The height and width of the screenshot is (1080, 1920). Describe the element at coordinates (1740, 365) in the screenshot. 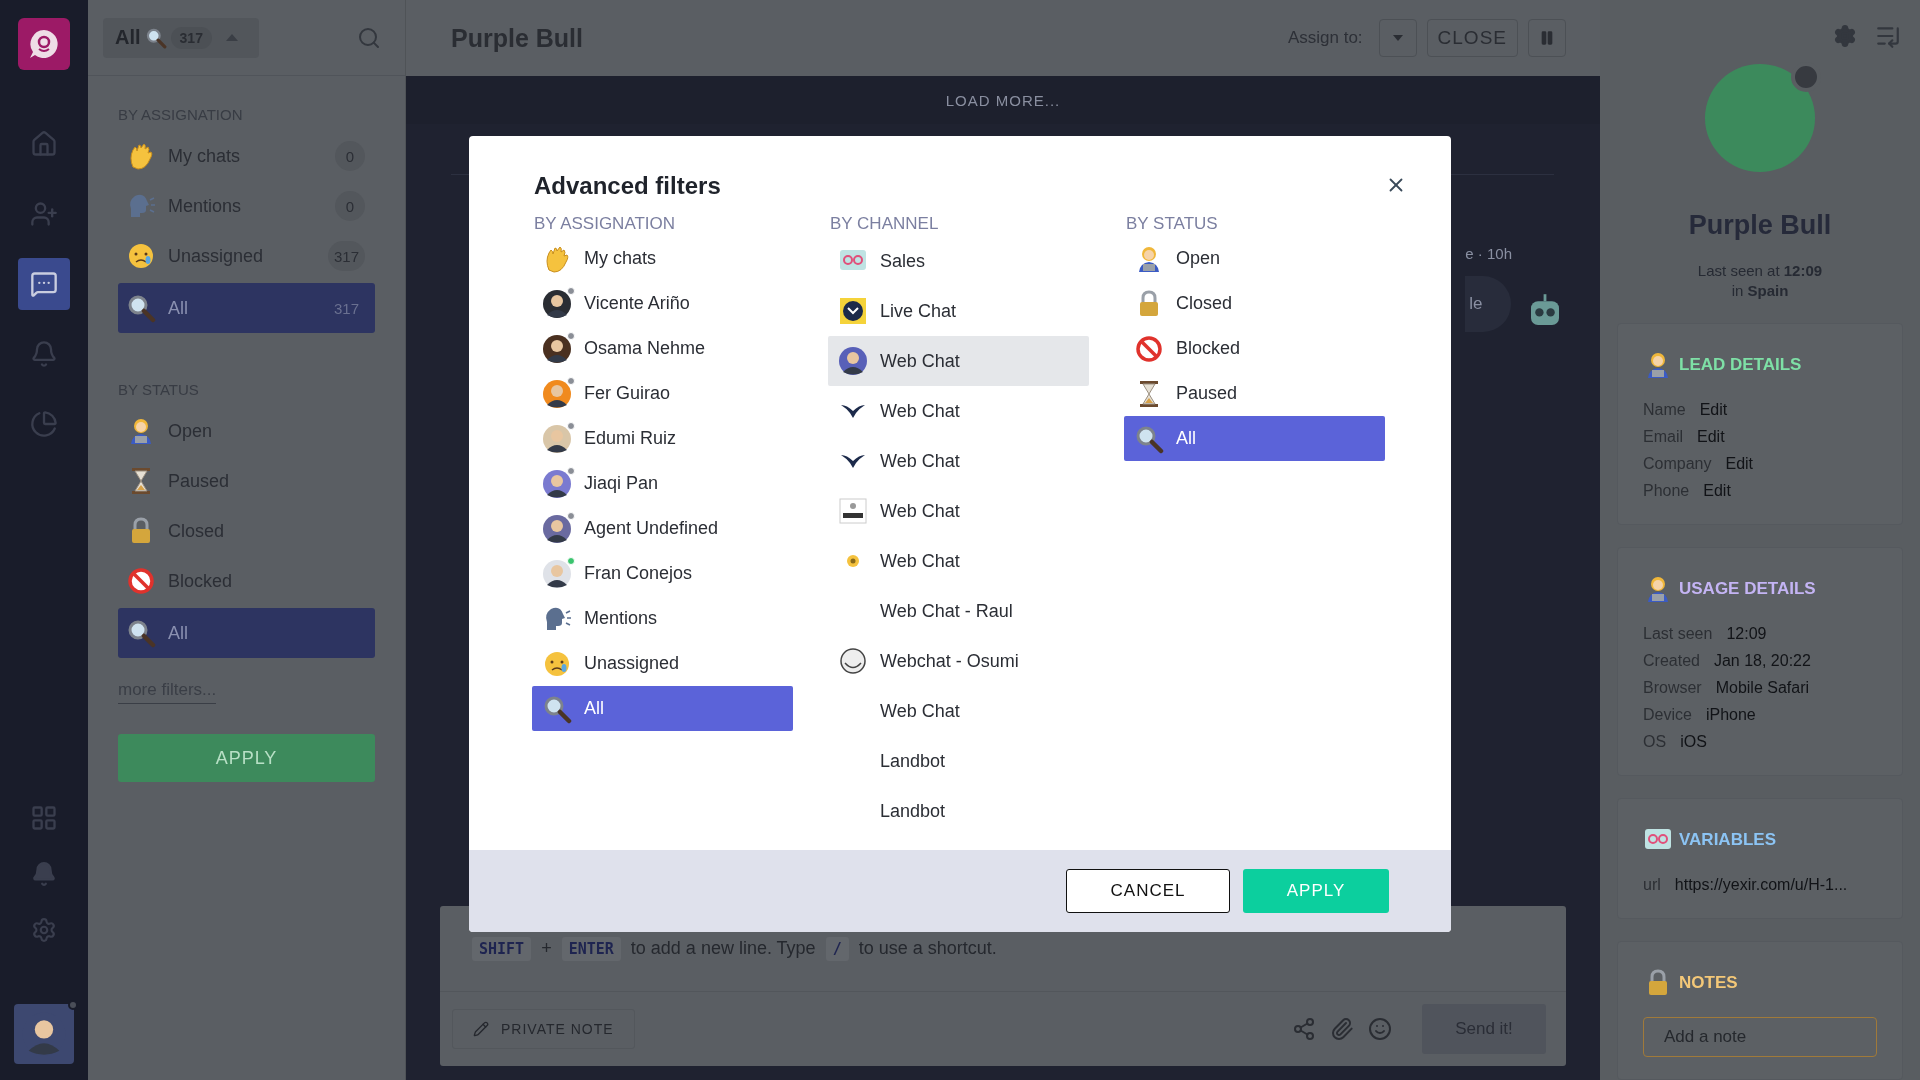

I see `card-title: LEAD DETAILS` at that location.